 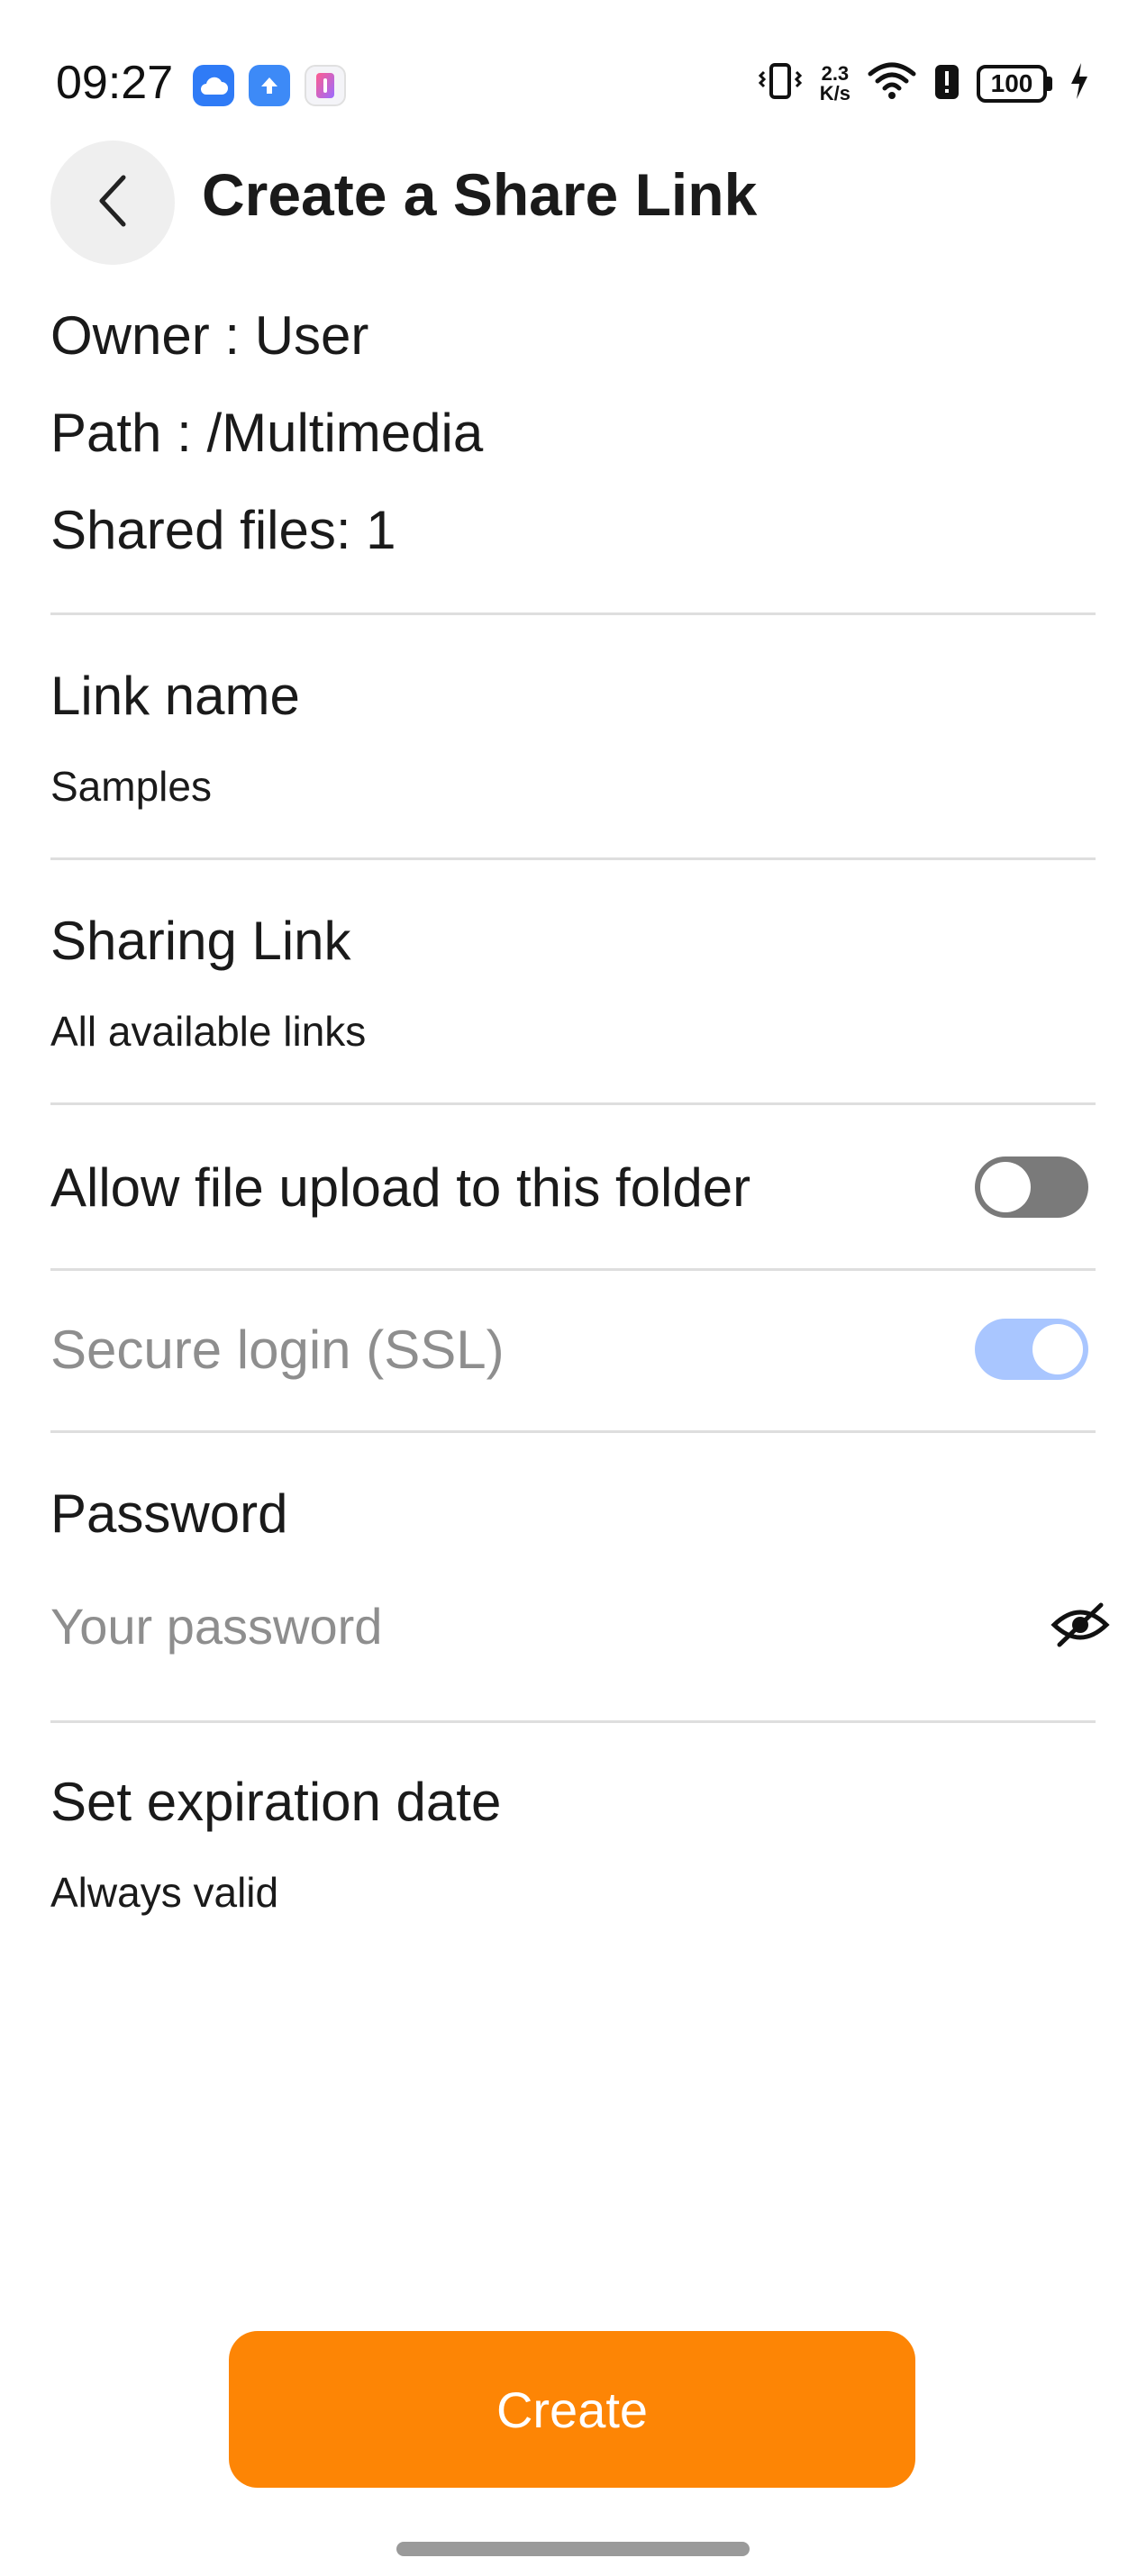 What do you see at coordinates (213, 85) in the screenshot?
I see `cloud-app-icon` at bounding box center [213, 85].